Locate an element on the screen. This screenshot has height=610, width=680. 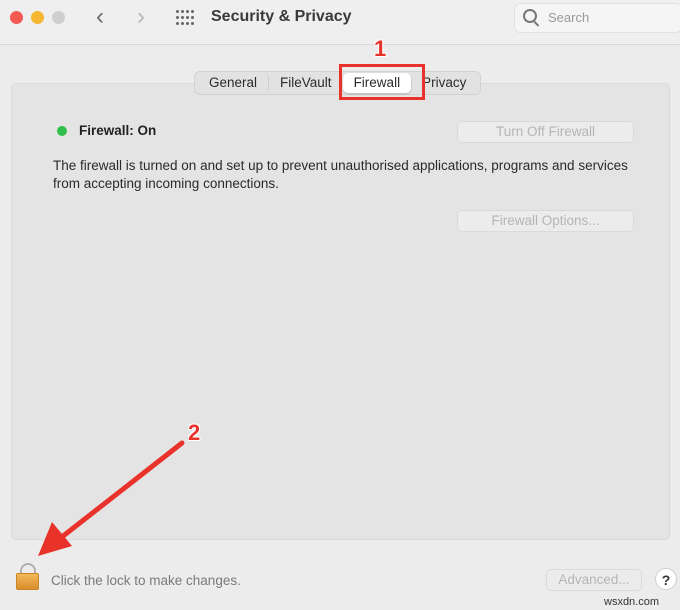
minimize-button is located at coordinates (37, 17).